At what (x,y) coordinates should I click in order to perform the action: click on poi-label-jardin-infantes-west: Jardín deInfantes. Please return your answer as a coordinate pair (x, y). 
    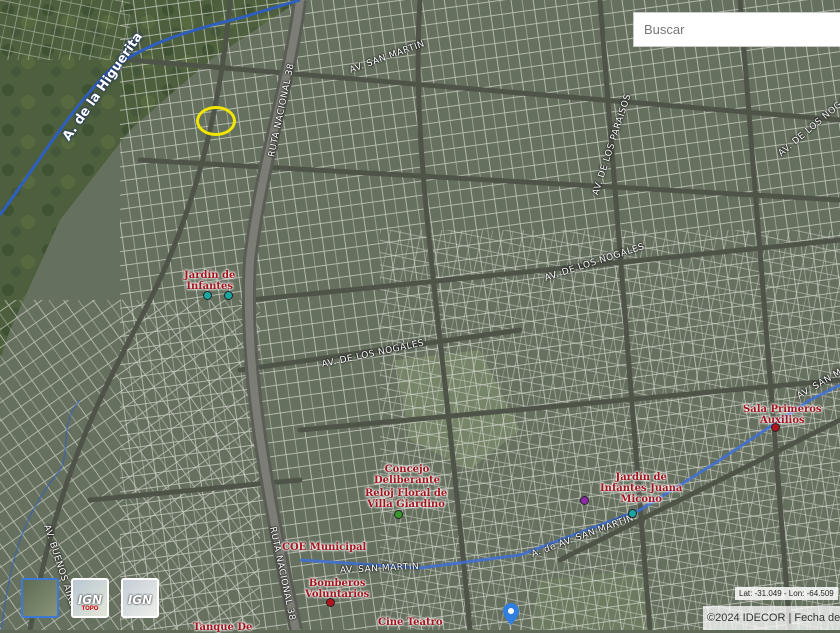
    Looking at the image, I should click on (209, 281).